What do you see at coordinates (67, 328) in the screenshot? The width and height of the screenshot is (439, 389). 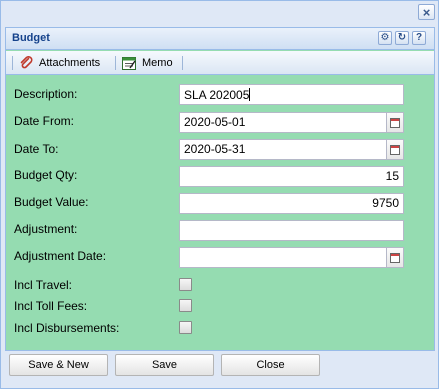 I see `incl-disbursements-label: Incl Disbursements:` at bounding box center [67, 328].